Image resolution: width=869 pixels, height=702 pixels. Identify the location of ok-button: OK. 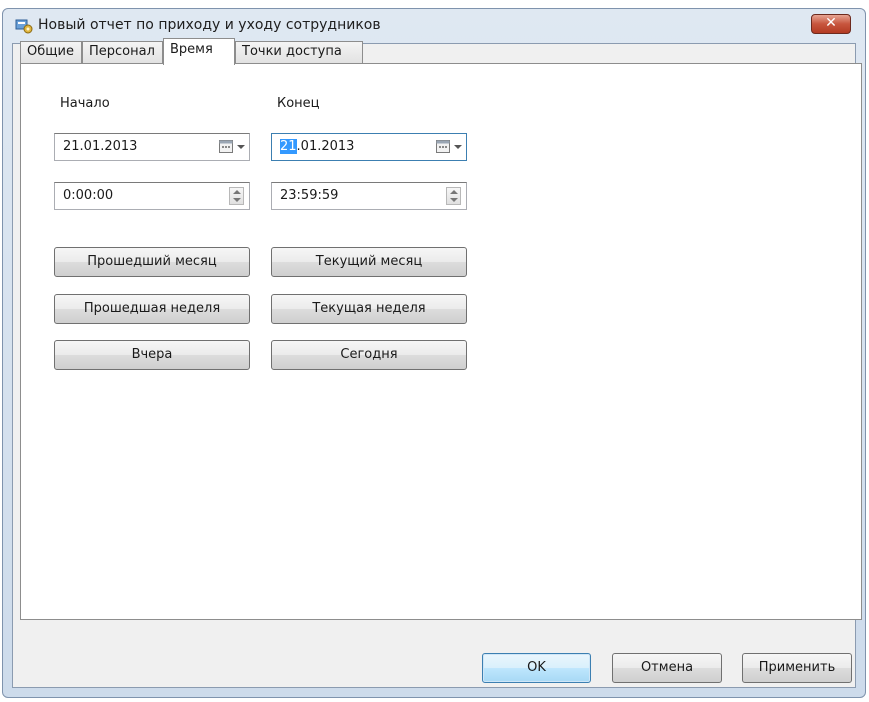
(536, 668).